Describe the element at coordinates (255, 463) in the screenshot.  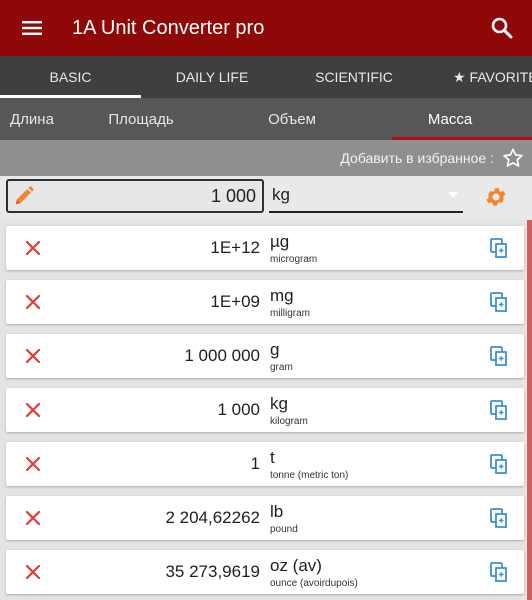
I see `result-value: 1` at that location.